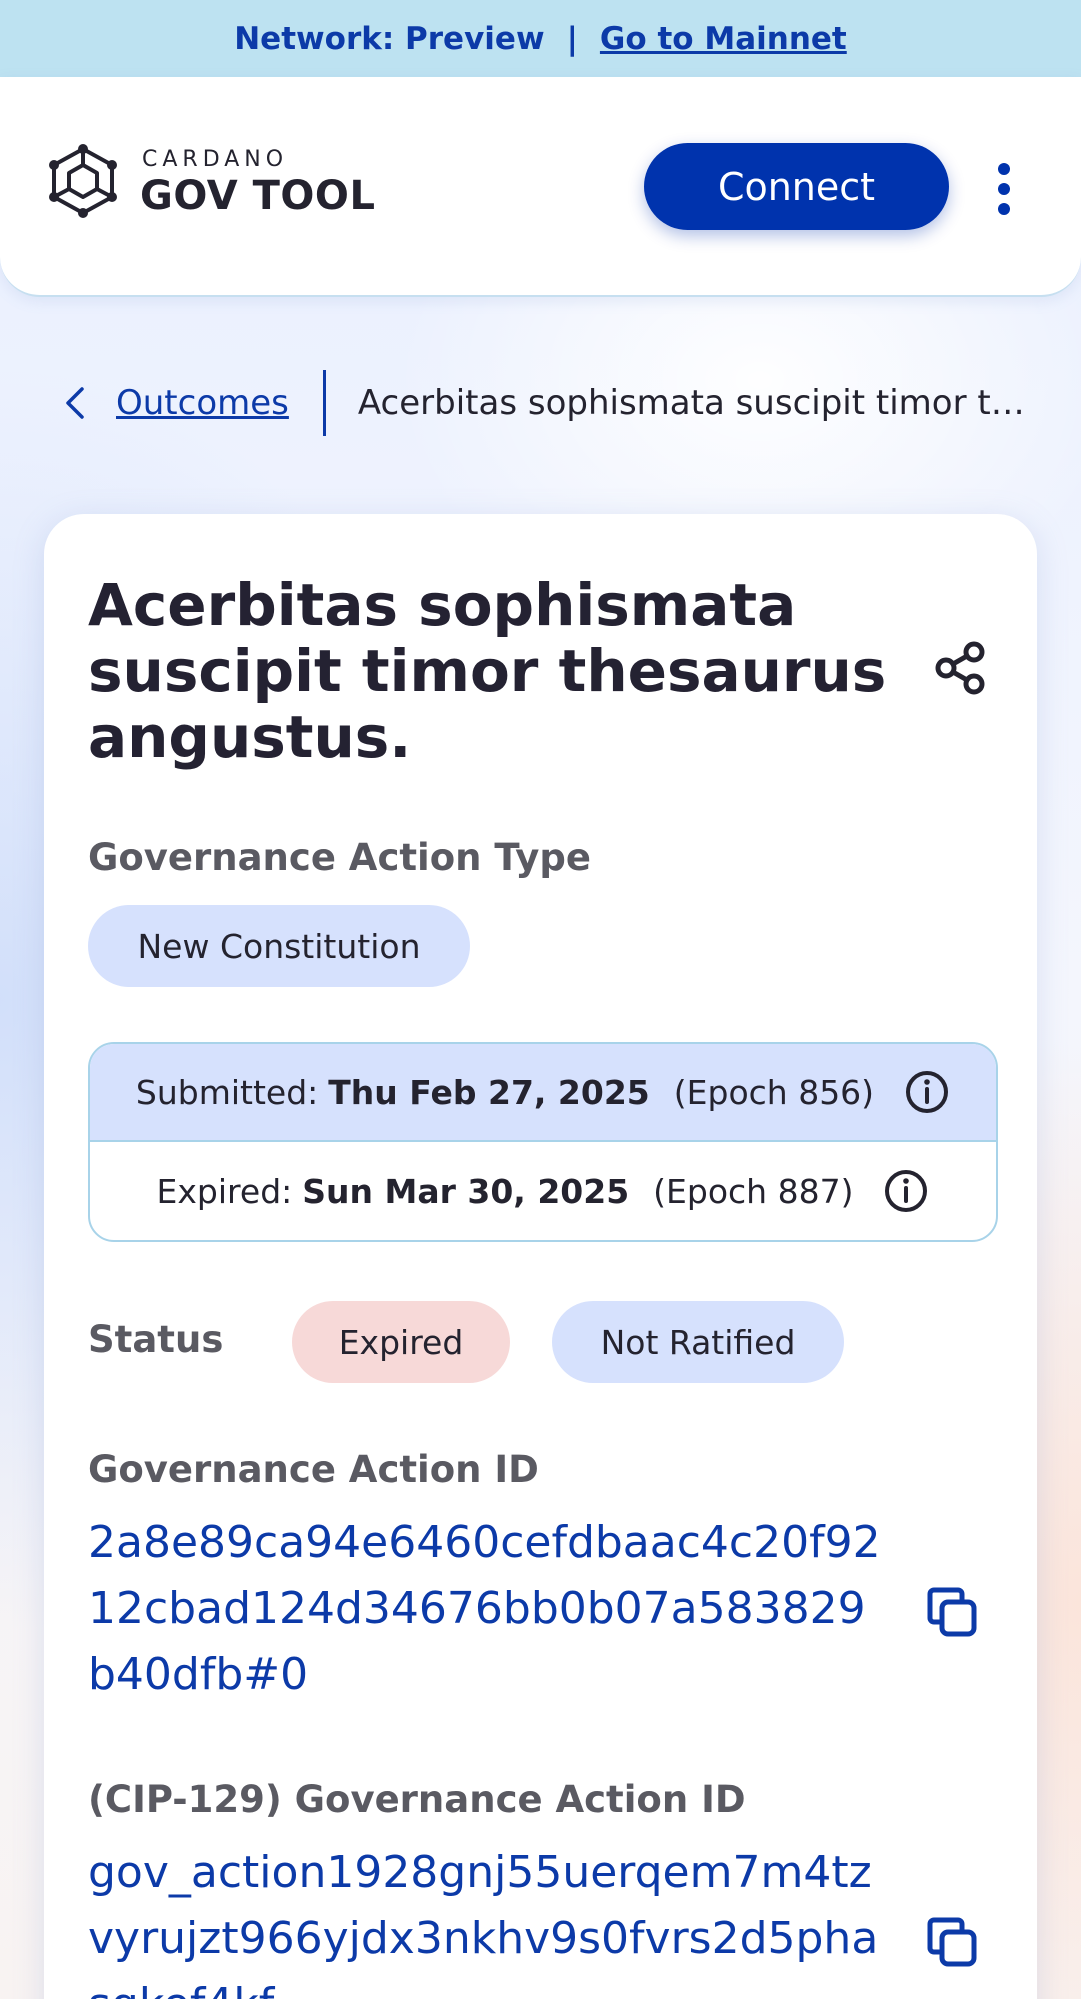 The width and height of the screenshot is (1081, 1999). I want to click on status-label: Status, so click(156, 1339).